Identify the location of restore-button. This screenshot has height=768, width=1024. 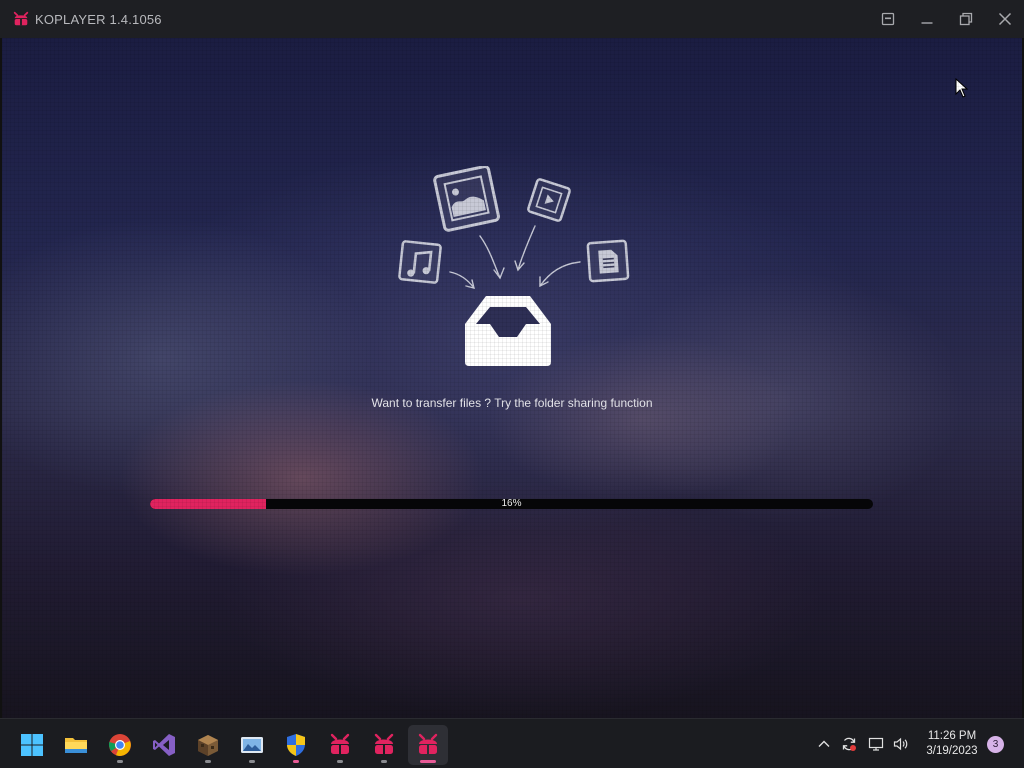
(965, 19).